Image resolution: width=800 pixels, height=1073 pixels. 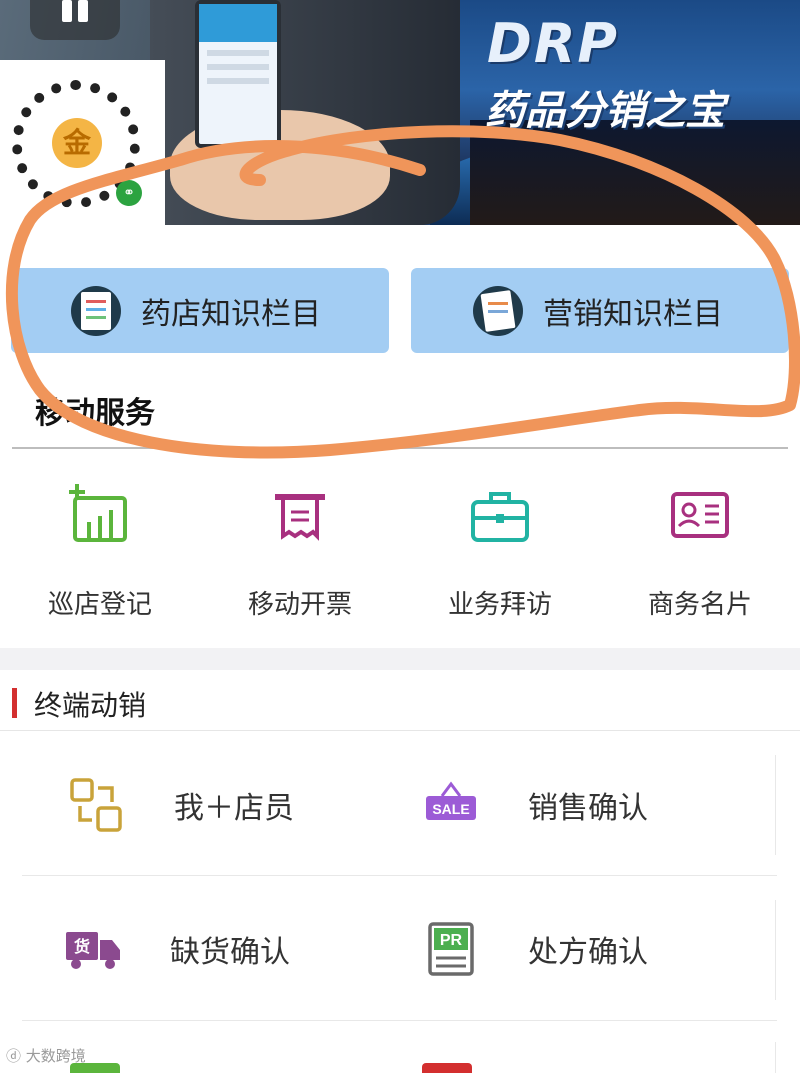 I want to click on prescription-badge-text: PR, so click(x=451, y=940).